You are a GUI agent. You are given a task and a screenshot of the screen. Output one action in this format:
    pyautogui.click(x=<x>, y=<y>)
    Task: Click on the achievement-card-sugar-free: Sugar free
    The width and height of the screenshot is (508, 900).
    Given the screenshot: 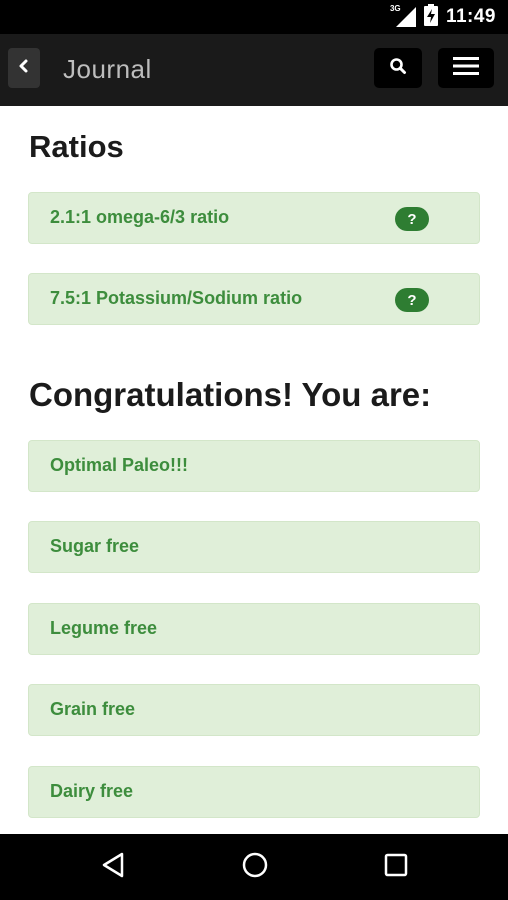 What is the action you would take?
    pyautogui.click(x=254, y=547)
    